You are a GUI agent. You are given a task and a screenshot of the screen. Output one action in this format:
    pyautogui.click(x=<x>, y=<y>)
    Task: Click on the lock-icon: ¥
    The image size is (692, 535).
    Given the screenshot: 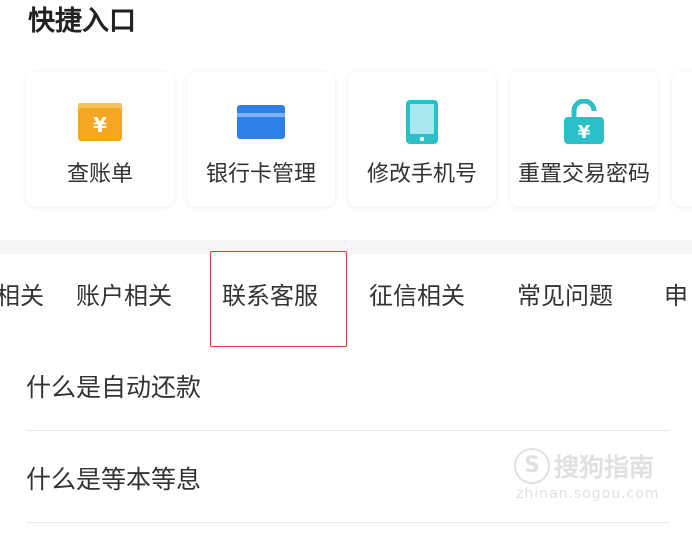 What is the action you would take?
    pyautogui.click(x=584, y=121)
    